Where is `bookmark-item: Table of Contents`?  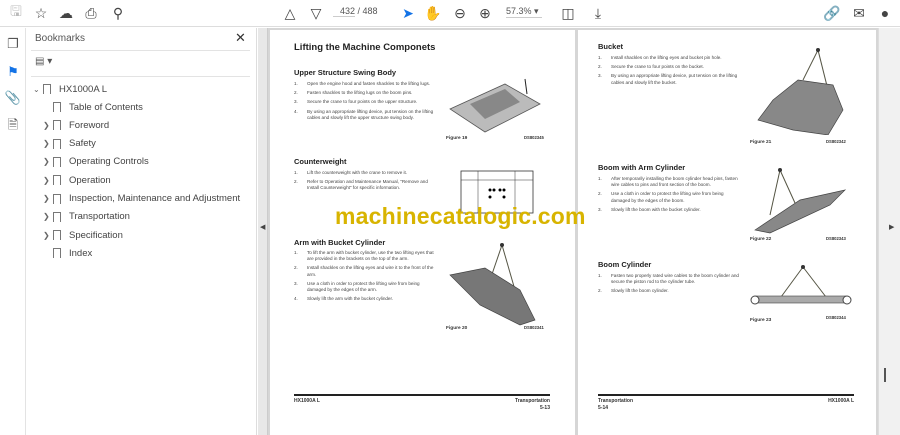 bookmark-item: Table of Contents is located at coordinates (93, 107).